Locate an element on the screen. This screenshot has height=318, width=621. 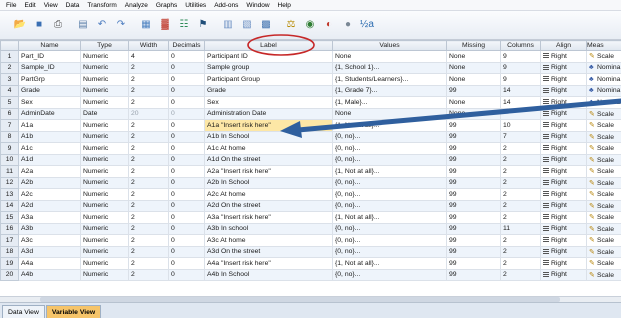
name-cell: A2b is located at coordinates (49, 182).